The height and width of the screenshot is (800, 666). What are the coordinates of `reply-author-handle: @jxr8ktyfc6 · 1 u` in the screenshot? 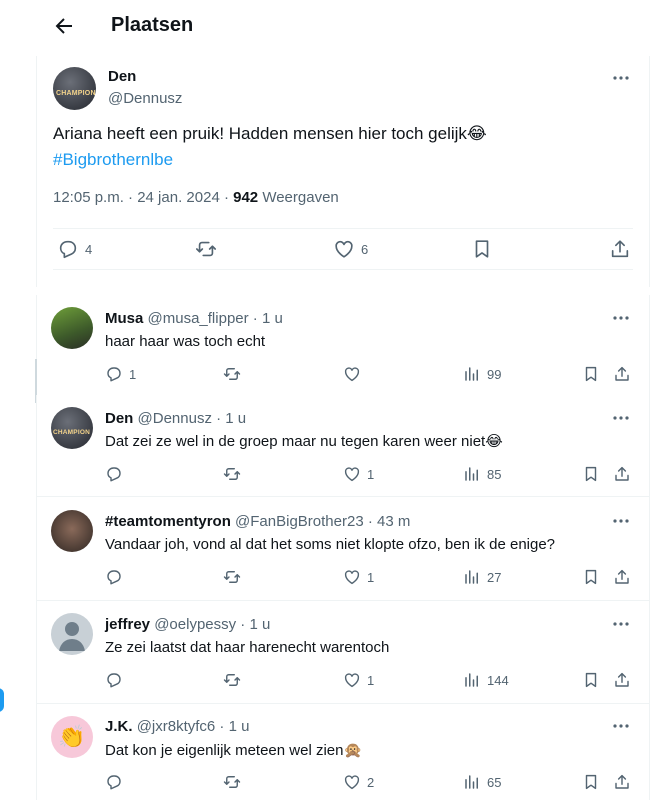 It's located at (193, 726).